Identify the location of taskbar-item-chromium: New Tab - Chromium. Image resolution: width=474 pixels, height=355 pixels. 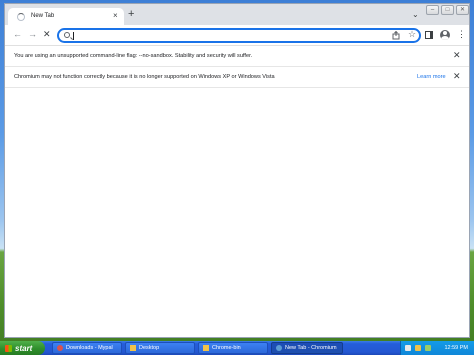
(307, 348).